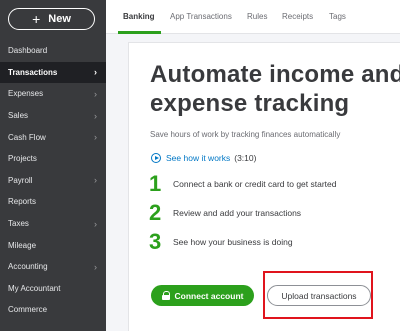  I want to click on sidebar-item-expenses: Expenses ›, so click(53, 94).